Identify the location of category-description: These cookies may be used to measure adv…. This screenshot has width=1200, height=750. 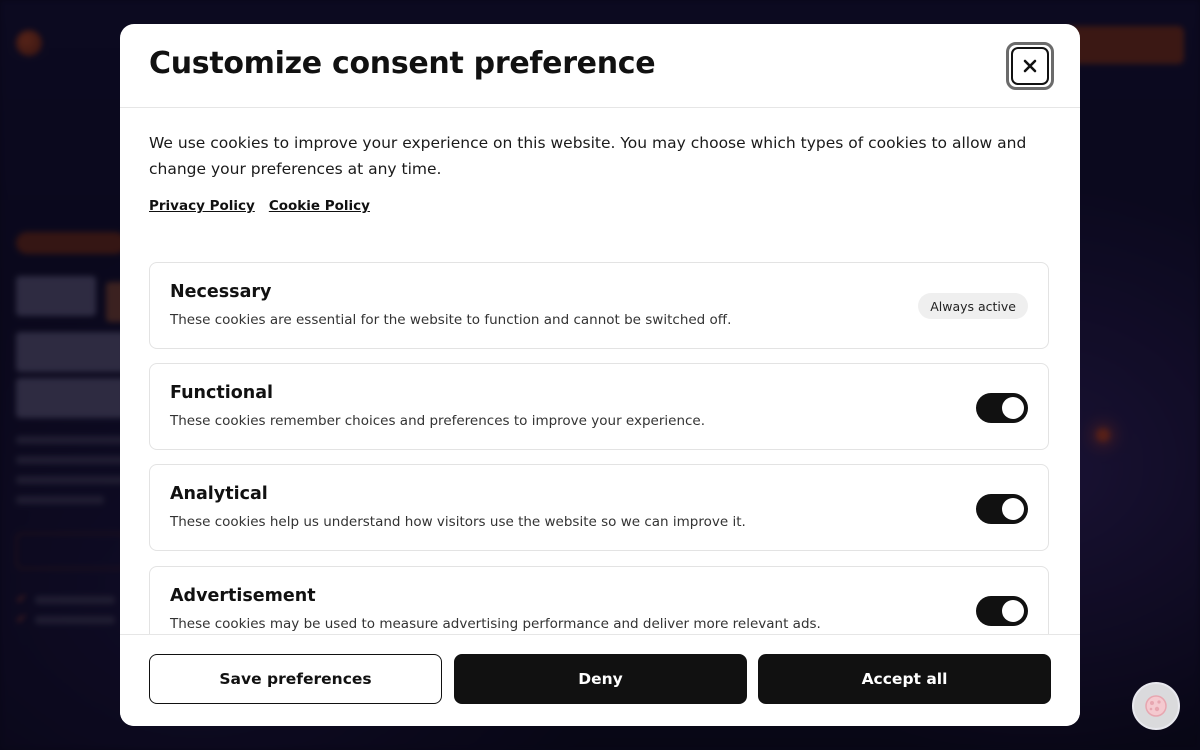
(495, 624).